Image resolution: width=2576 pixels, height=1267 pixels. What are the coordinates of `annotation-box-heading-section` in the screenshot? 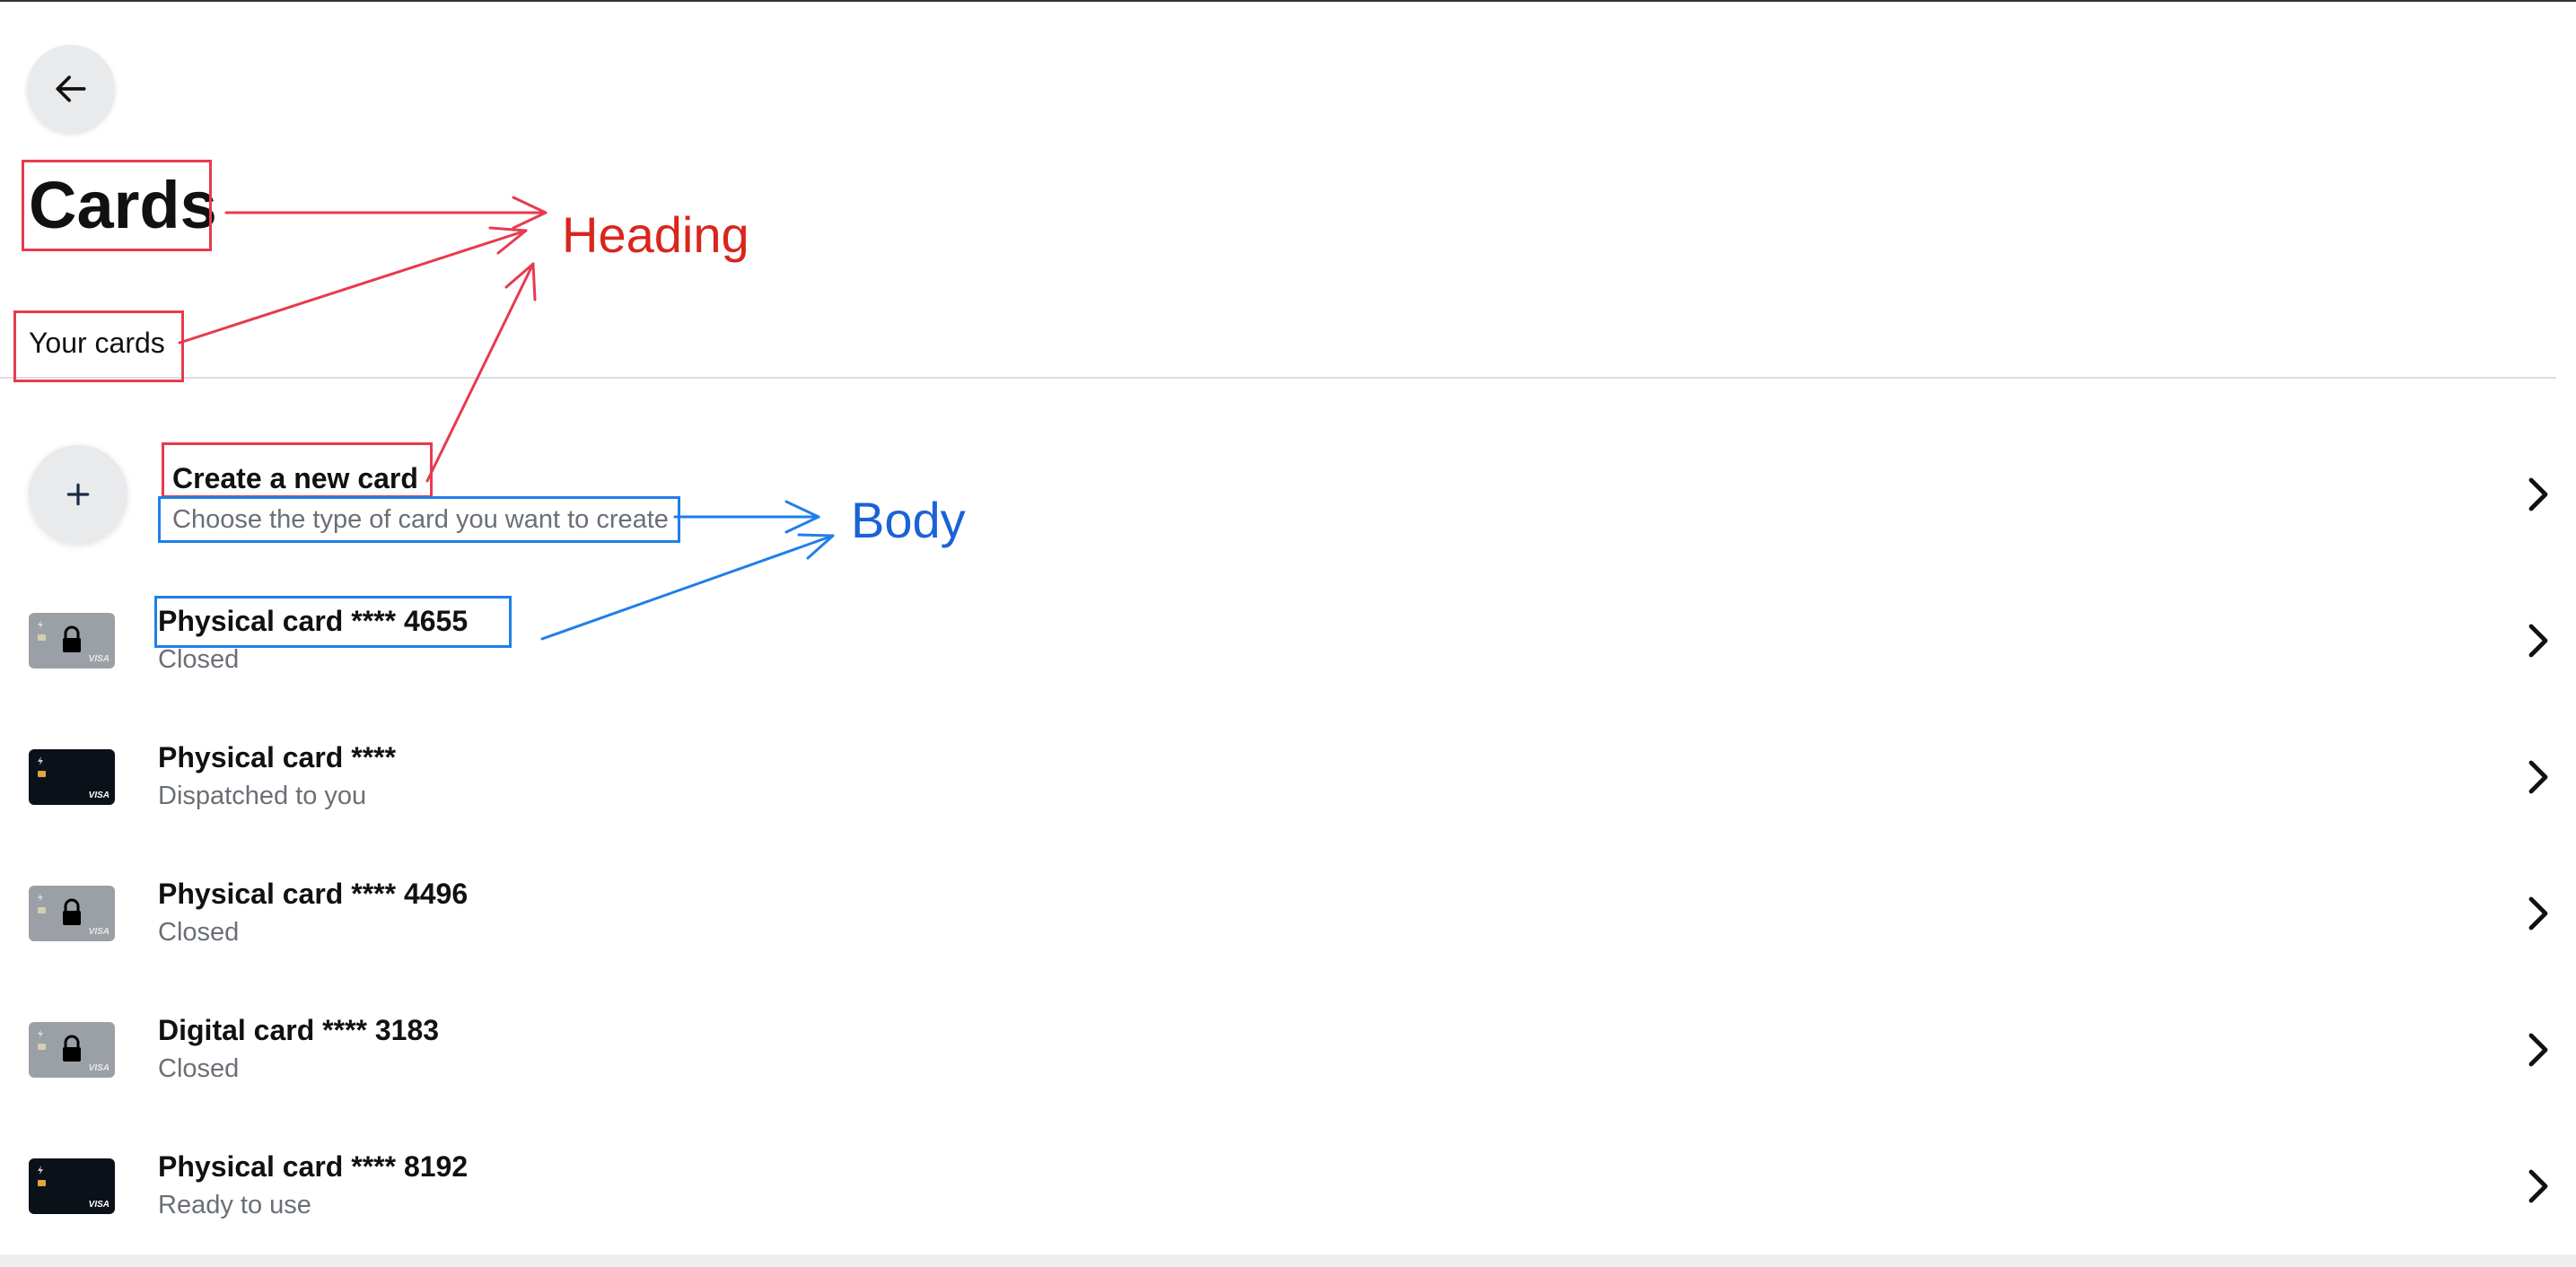 It's located at (98, 346).